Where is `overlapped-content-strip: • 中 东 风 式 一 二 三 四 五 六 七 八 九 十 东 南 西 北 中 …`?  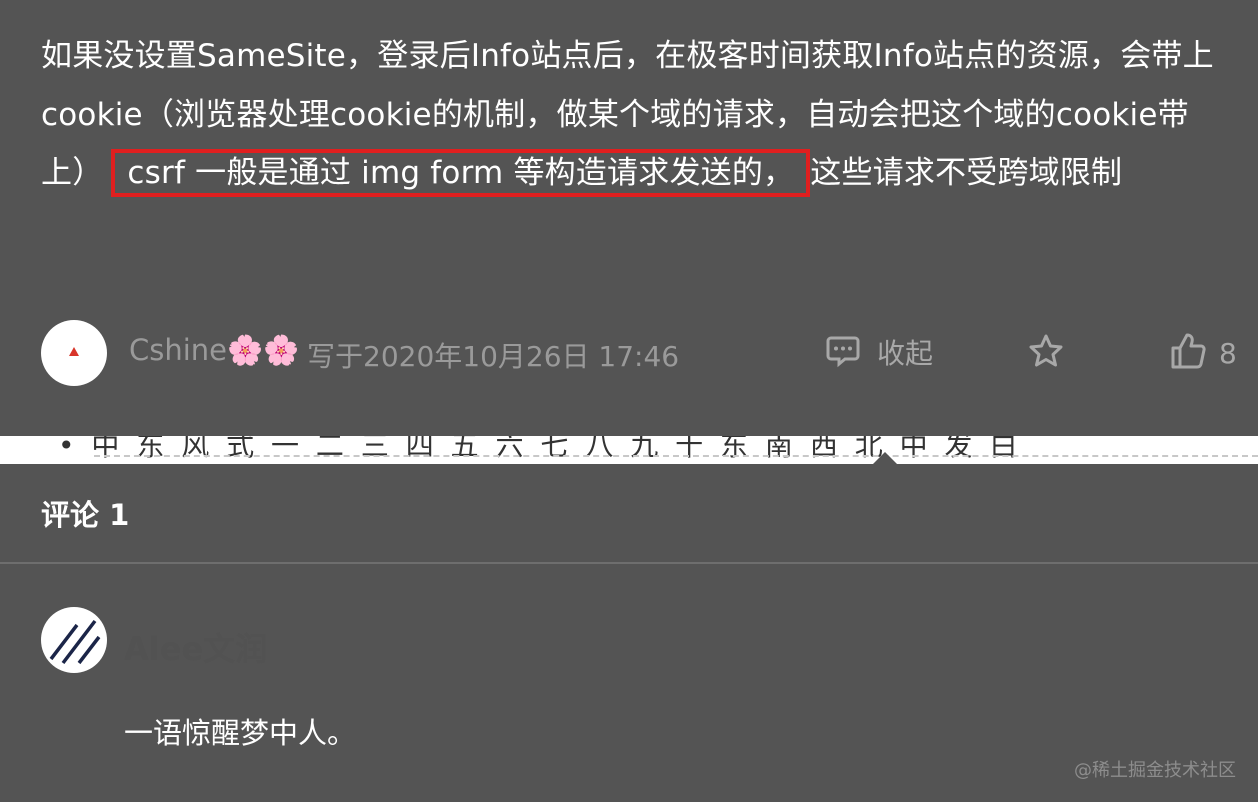 overlapped-content-strip: • 中 东 风 式 一 二 三 四 五 六 七 八 九 十 东 南 西 北 中 … is located at coordinates (629, 450).